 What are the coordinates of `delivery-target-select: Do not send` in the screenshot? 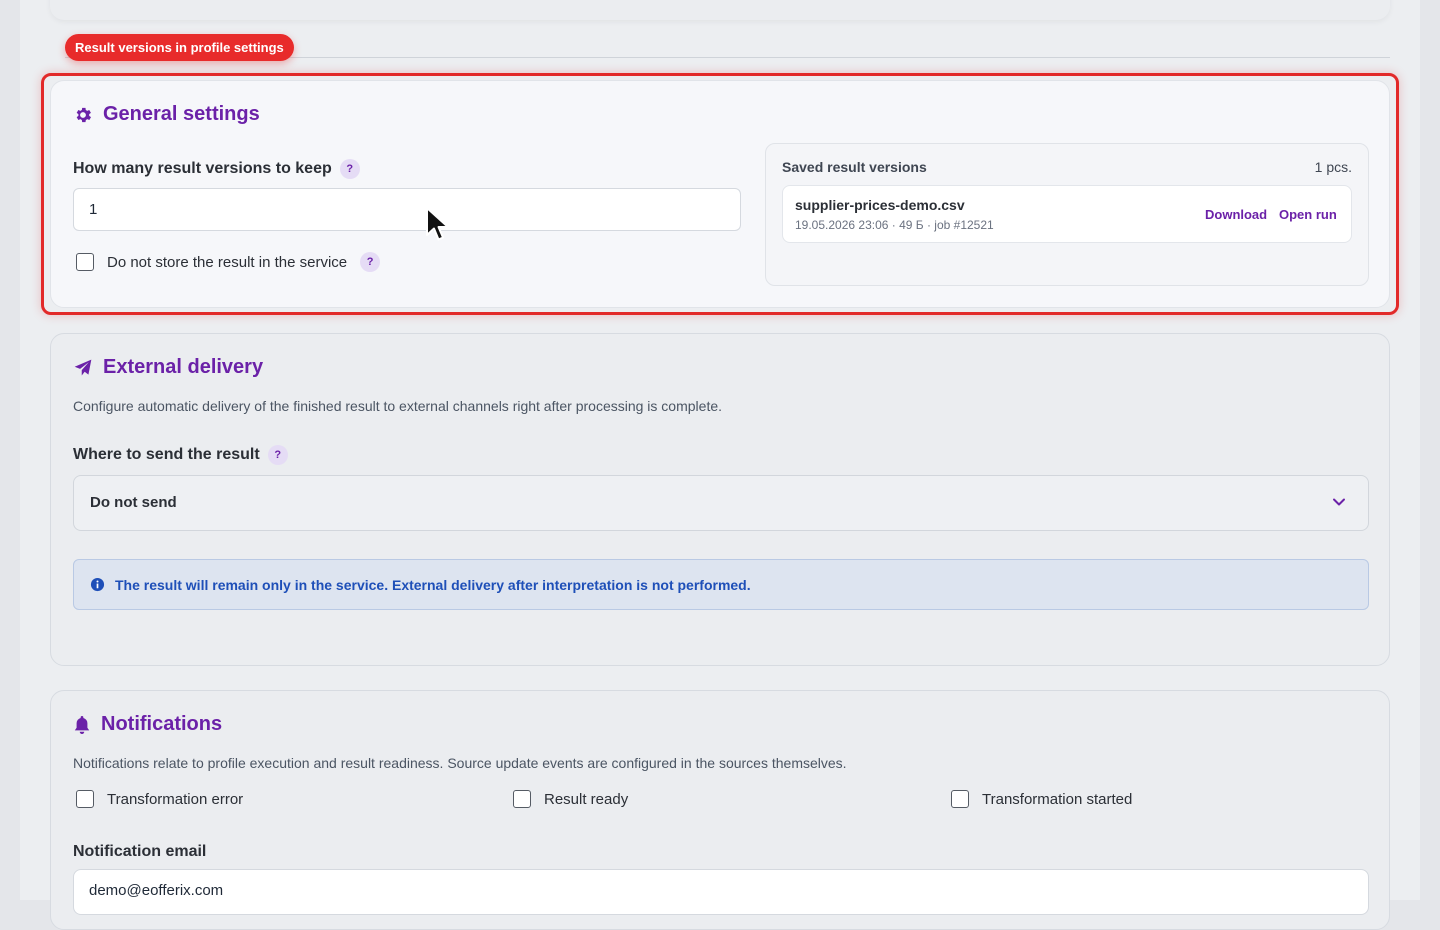 It's located at (721, 503).